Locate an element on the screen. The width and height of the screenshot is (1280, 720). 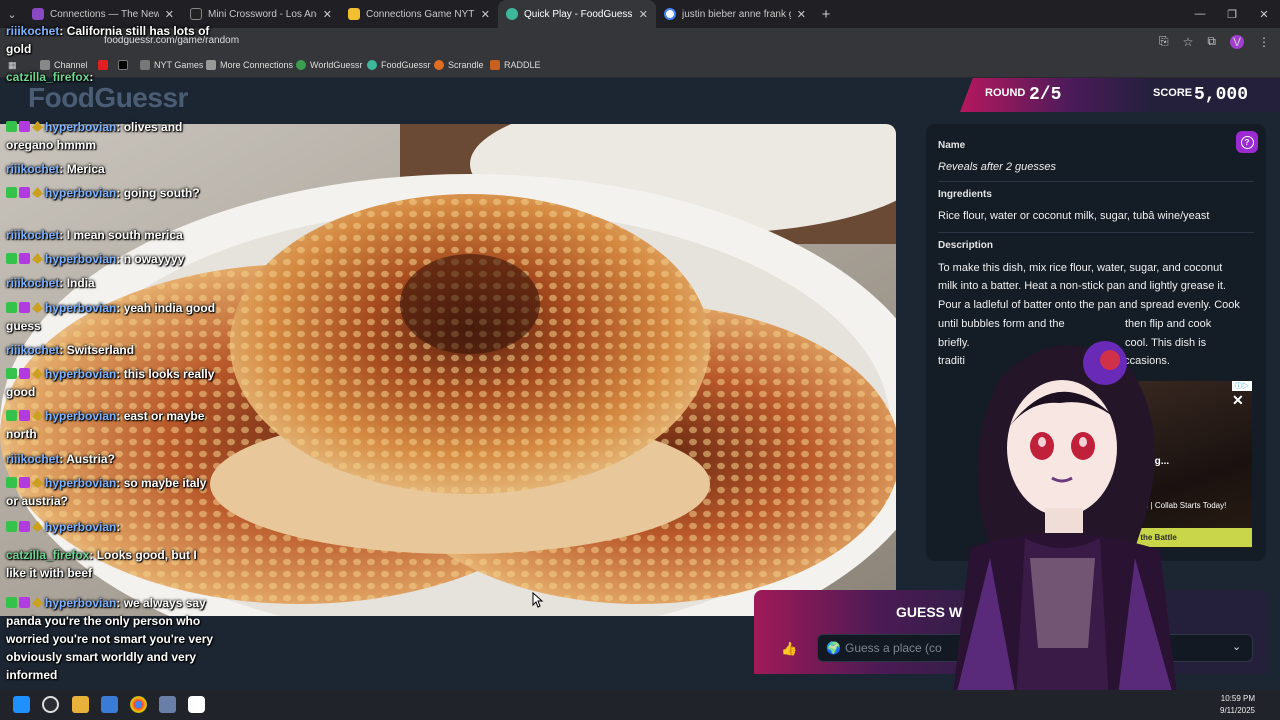
chat-message: hyperbovian: is located at coordinates (113, 527).